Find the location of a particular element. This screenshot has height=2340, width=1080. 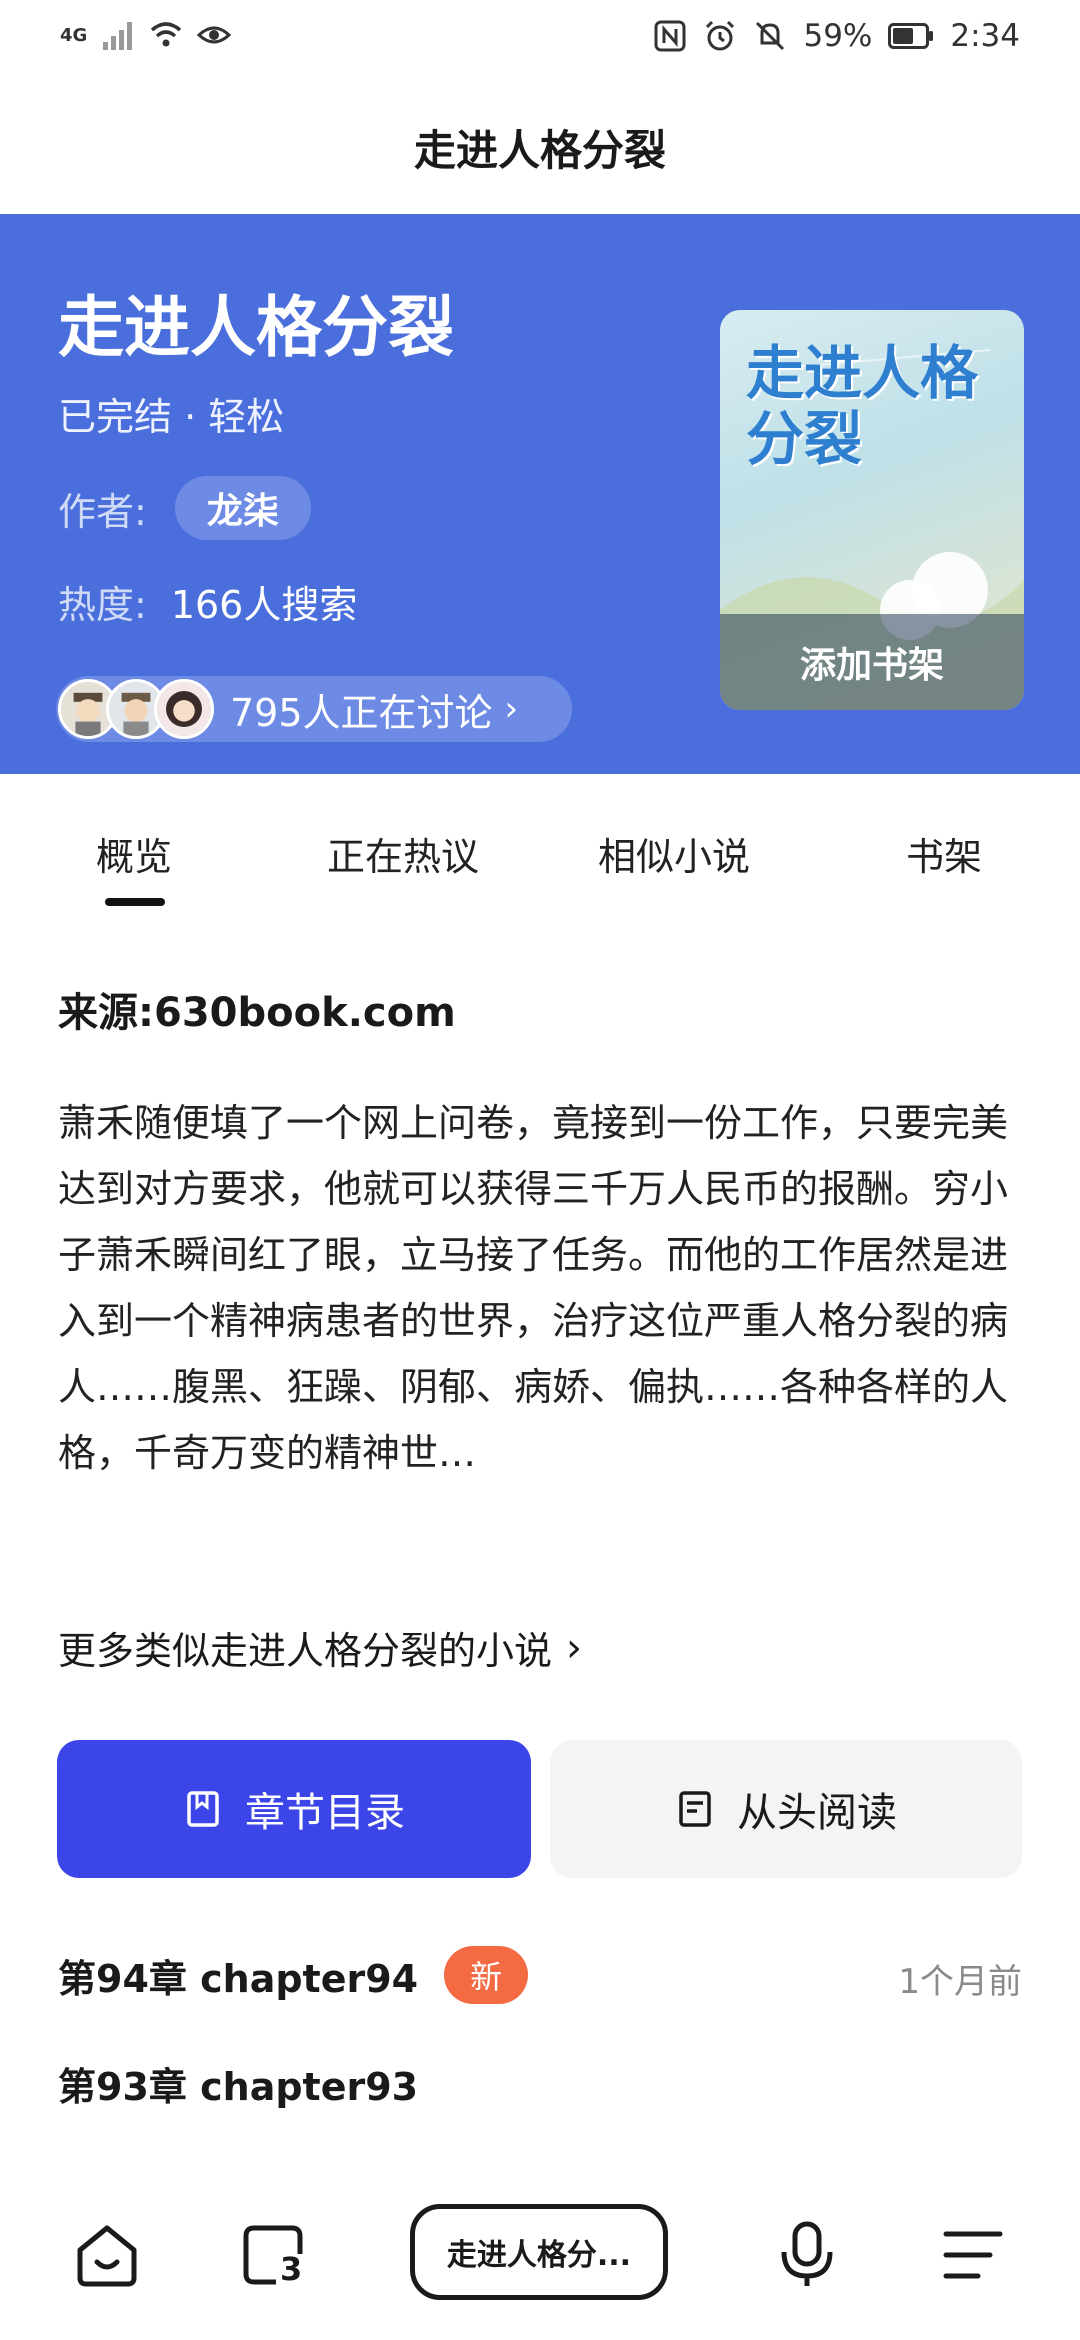

discussion-button: 795人正在讨论 › is located at coordinates (314, 709).